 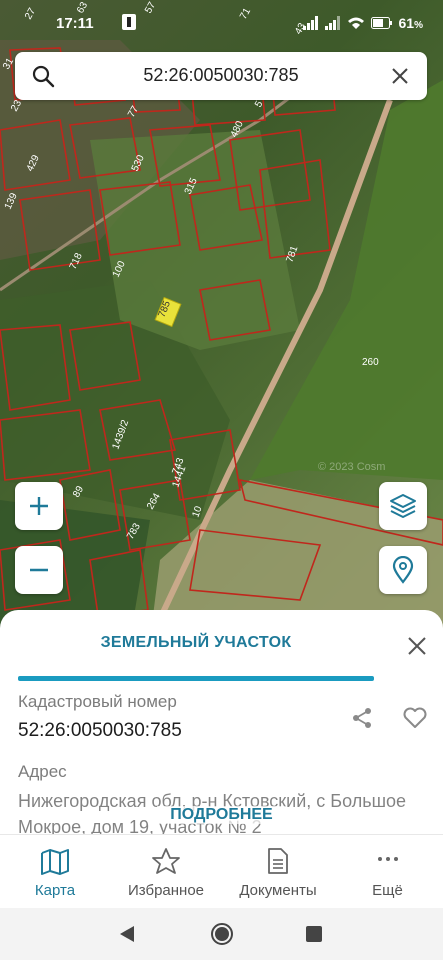 I want to click on nav-map-label: Карта, so click(x=55, y=890).